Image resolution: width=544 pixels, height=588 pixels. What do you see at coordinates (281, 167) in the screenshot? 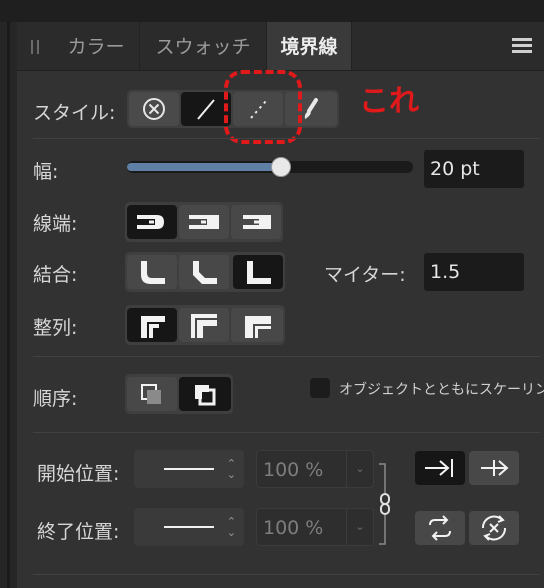
I see `width-slider-knob` at bounding box center [281, 167].